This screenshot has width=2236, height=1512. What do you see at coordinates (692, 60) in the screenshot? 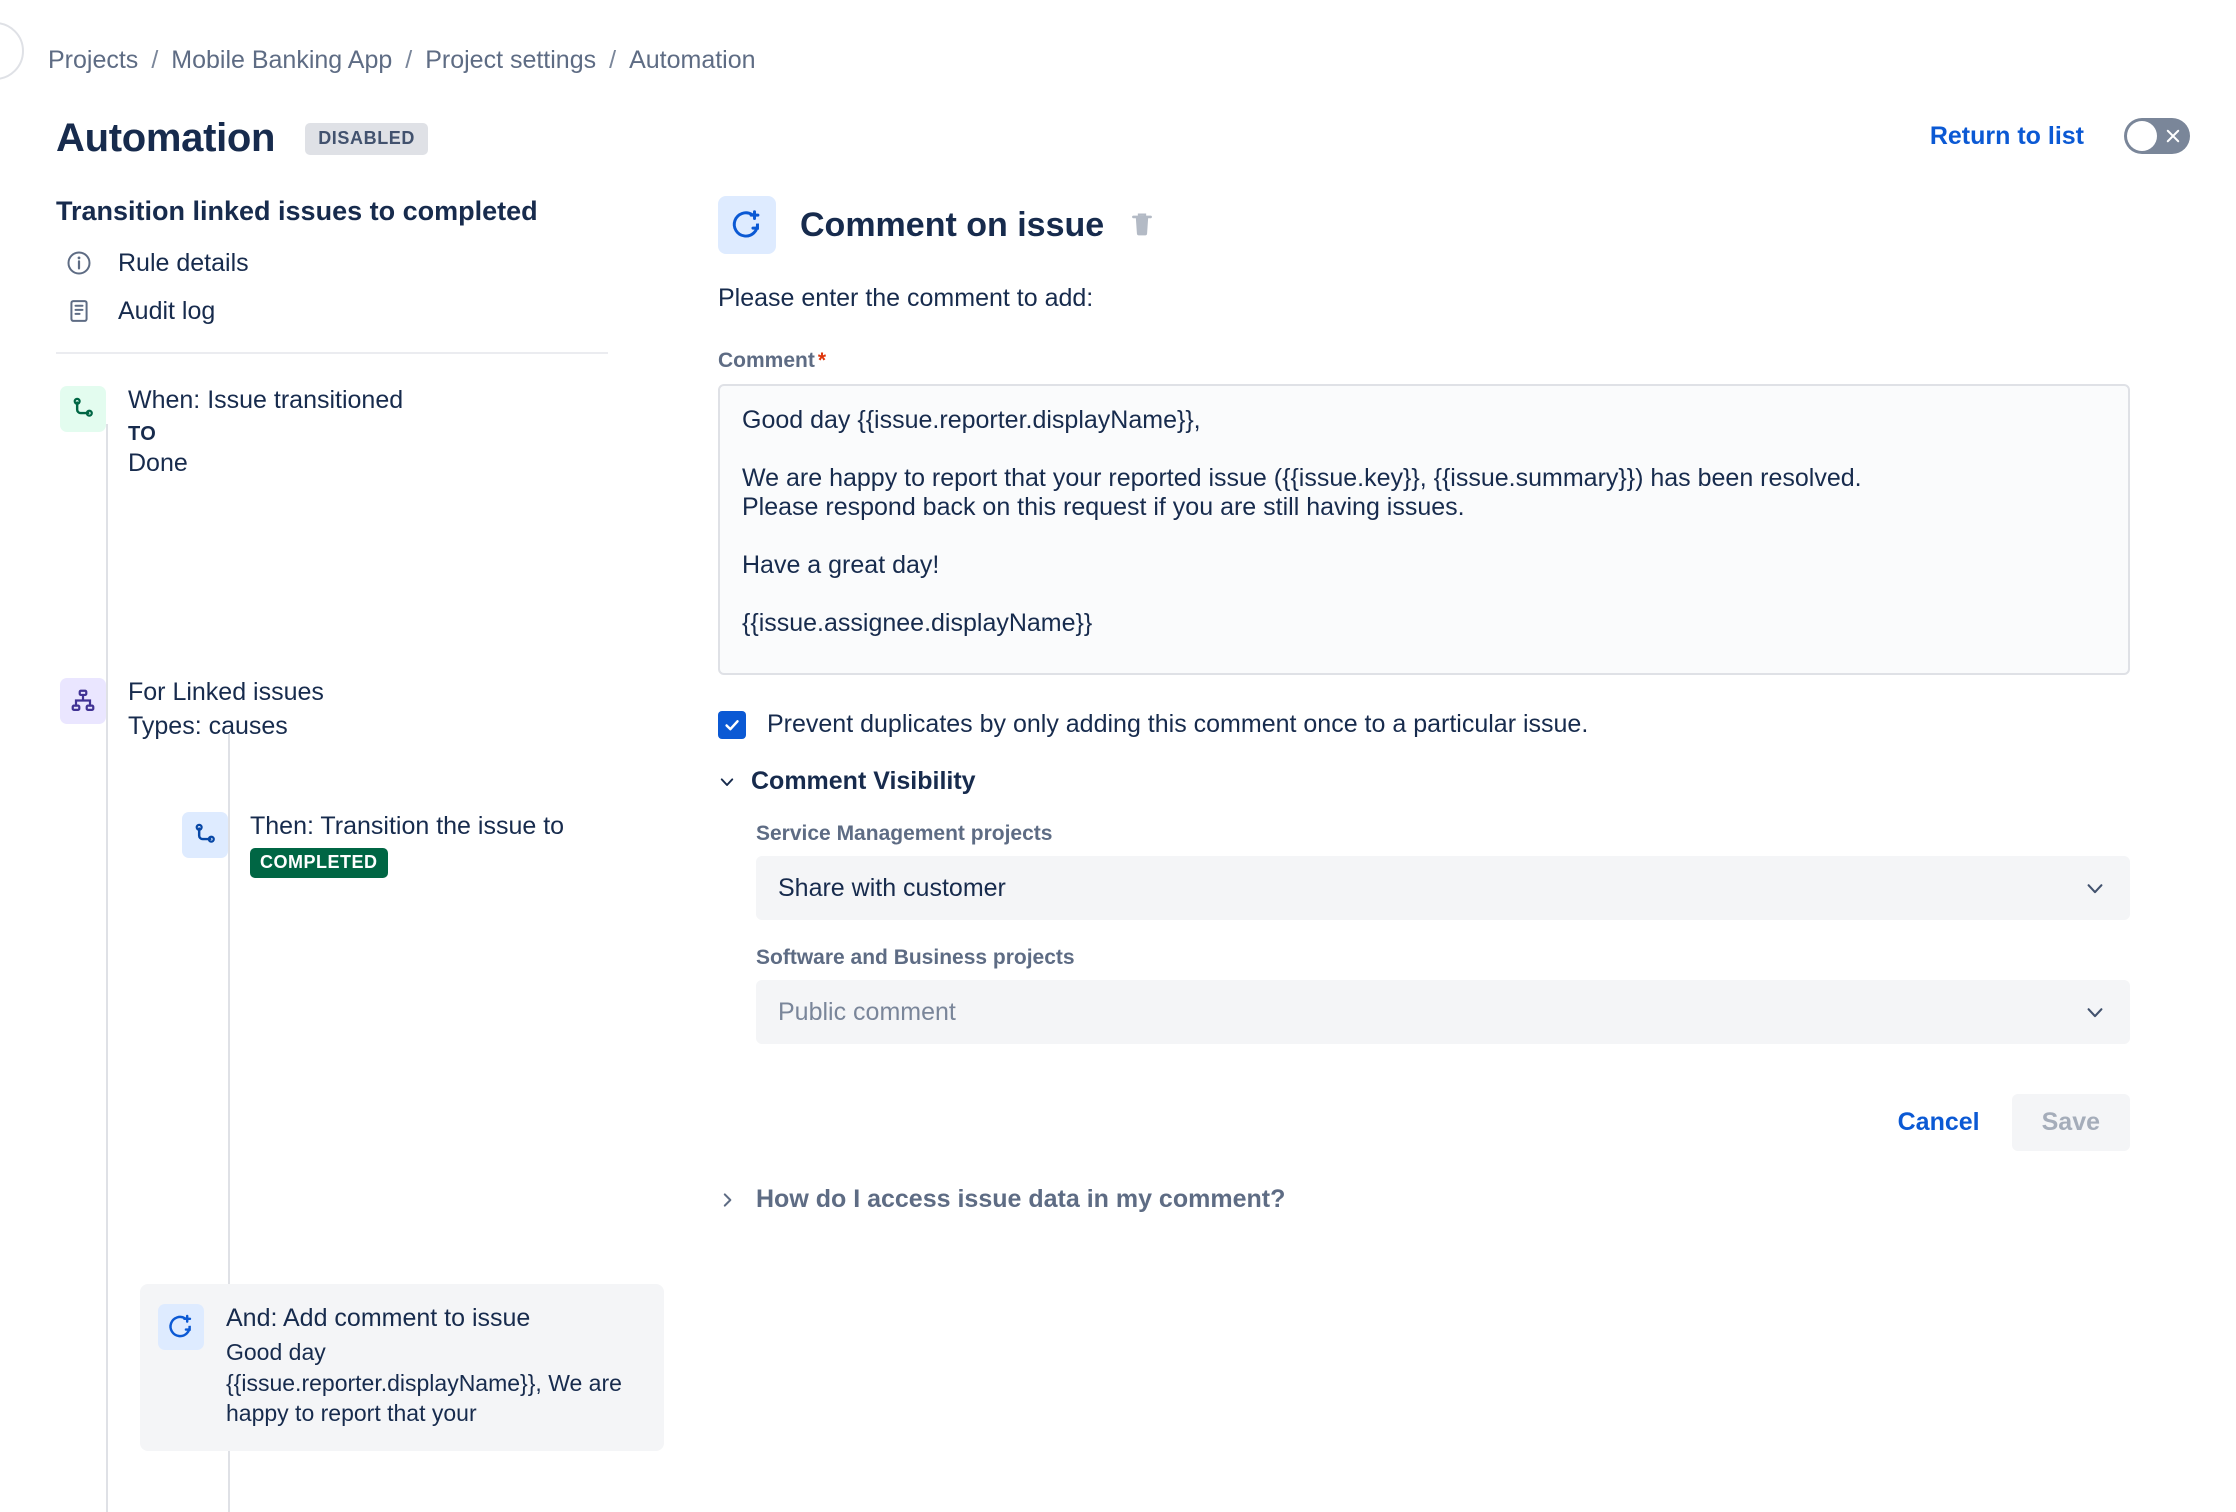
I see `breadcrumb-item-automation: Automation` at bounding box center [692, 60].